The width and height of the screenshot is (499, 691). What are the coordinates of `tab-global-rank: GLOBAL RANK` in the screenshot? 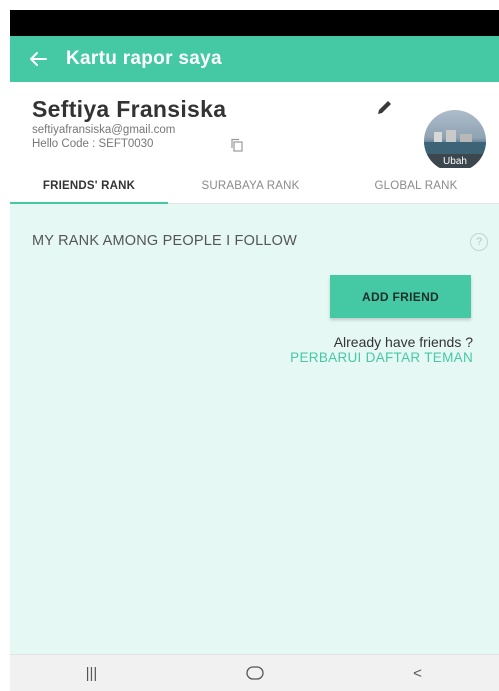 It's located at (416, 186).